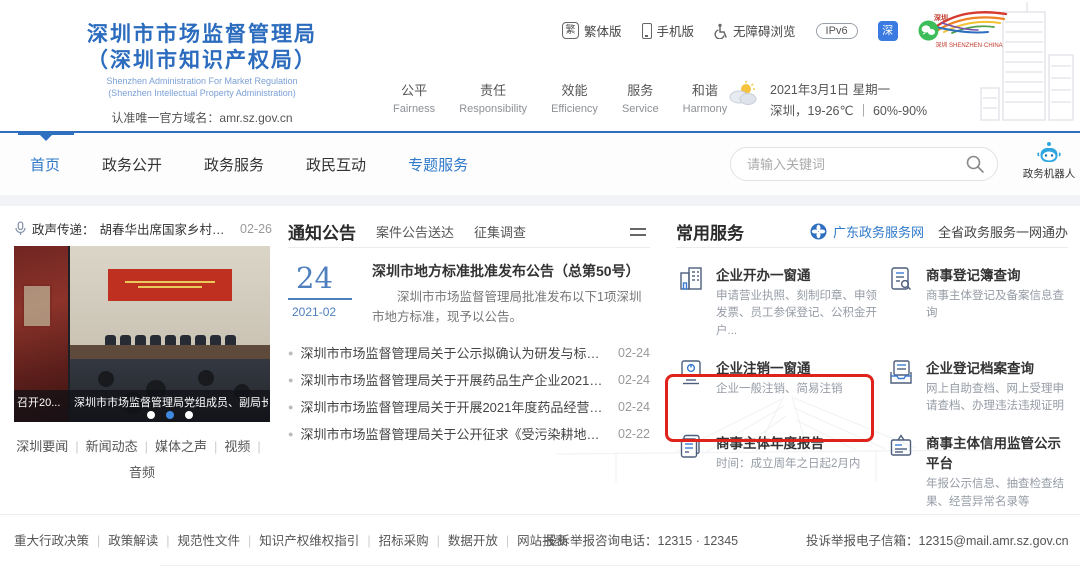  Describe the element at coordinates (778, 471) in the screenshot. I see `service-annual-report: 商事主体年度报告 时间：成立周年之日起2月内` at that location.